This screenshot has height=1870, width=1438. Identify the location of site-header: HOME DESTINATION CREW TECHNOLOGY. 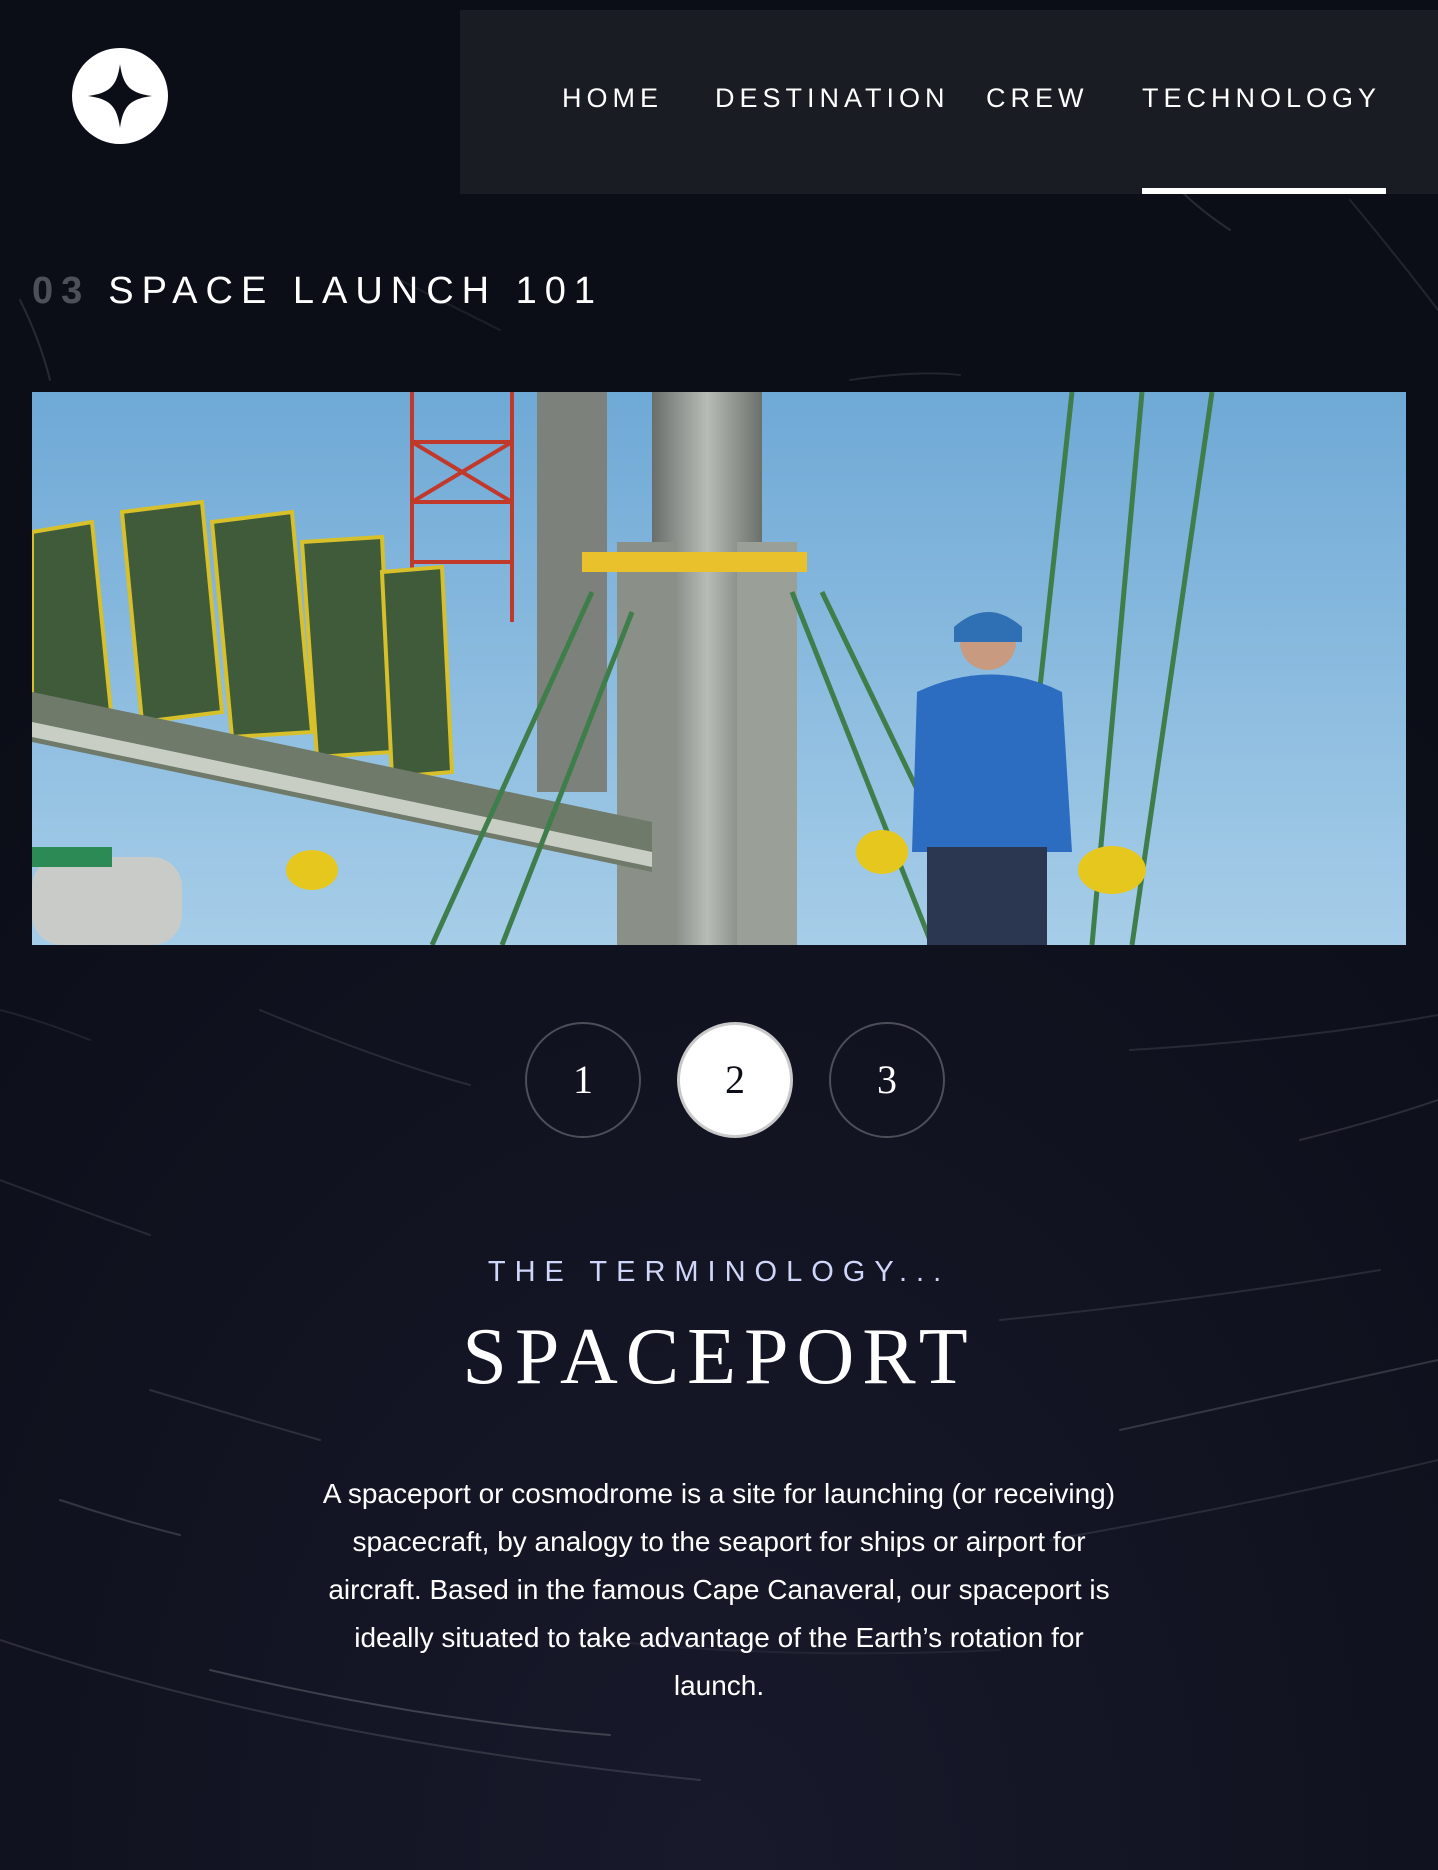
(719, 100).